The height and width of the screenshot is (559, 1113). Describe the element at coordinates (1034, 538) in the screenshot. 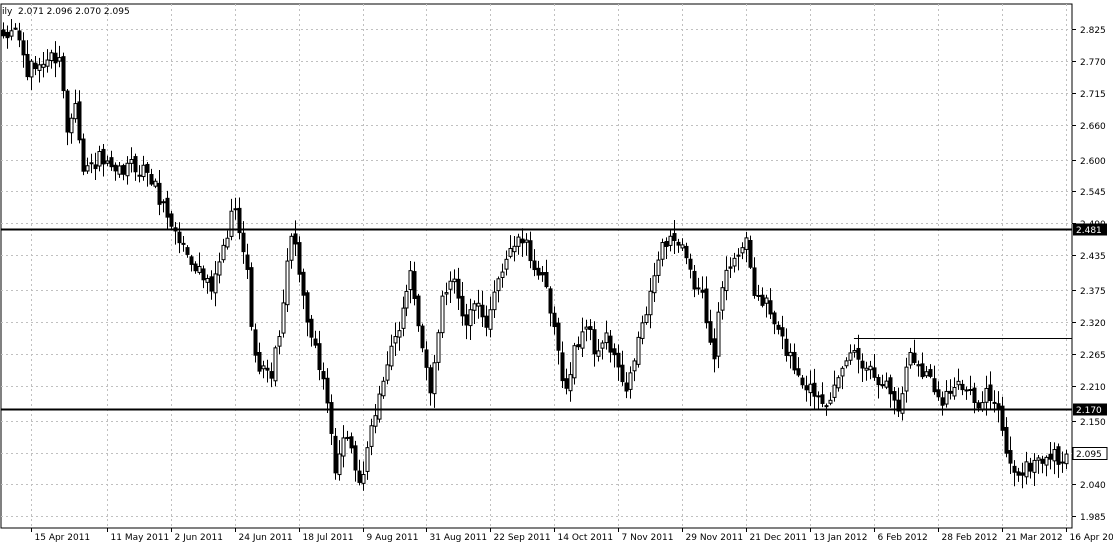

I see `x-tick-label: 21 Mar 2012` at that location.